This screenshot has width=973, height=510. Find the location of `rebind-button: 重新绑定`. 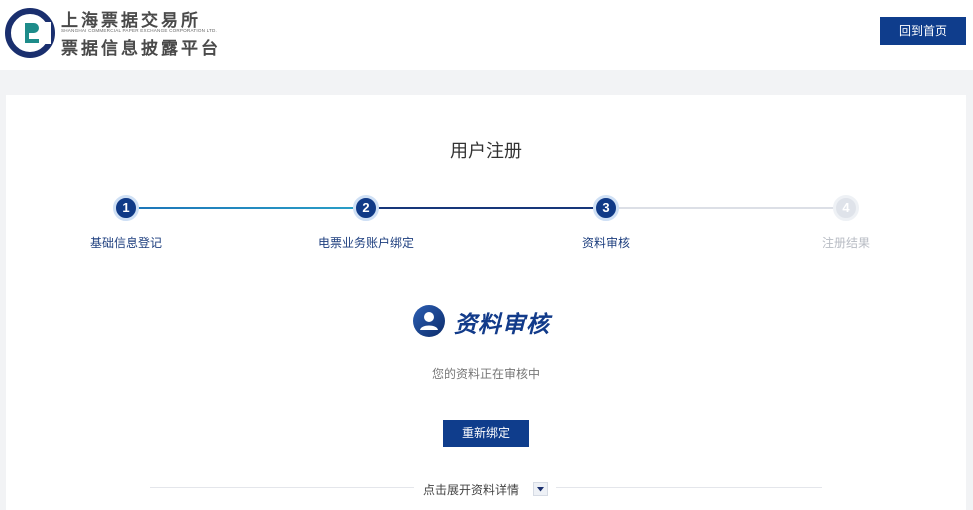

rebind-button: 重新绑定 is located at coordinates (486, 433).